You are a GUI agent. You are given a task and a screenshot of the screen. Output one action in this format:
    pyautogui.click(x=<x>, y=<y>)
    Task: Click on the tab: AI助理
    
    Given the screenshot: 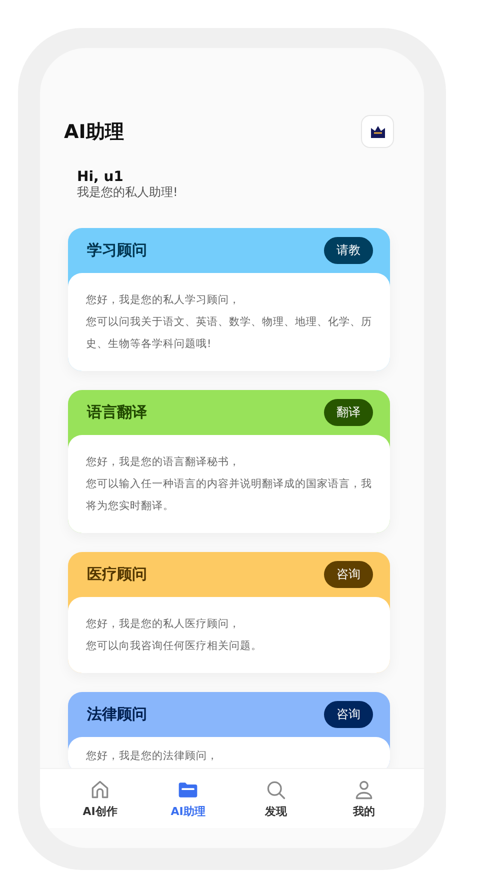 What is the action you would take?
    pyautogui.click(x=188, y=798)
    